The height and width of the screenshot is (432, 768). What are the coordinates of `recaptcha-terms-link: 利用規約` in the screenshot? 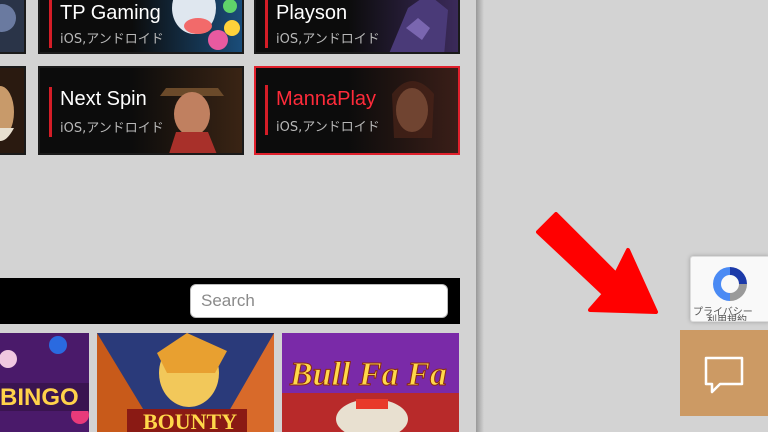 It's located at (727, 316).